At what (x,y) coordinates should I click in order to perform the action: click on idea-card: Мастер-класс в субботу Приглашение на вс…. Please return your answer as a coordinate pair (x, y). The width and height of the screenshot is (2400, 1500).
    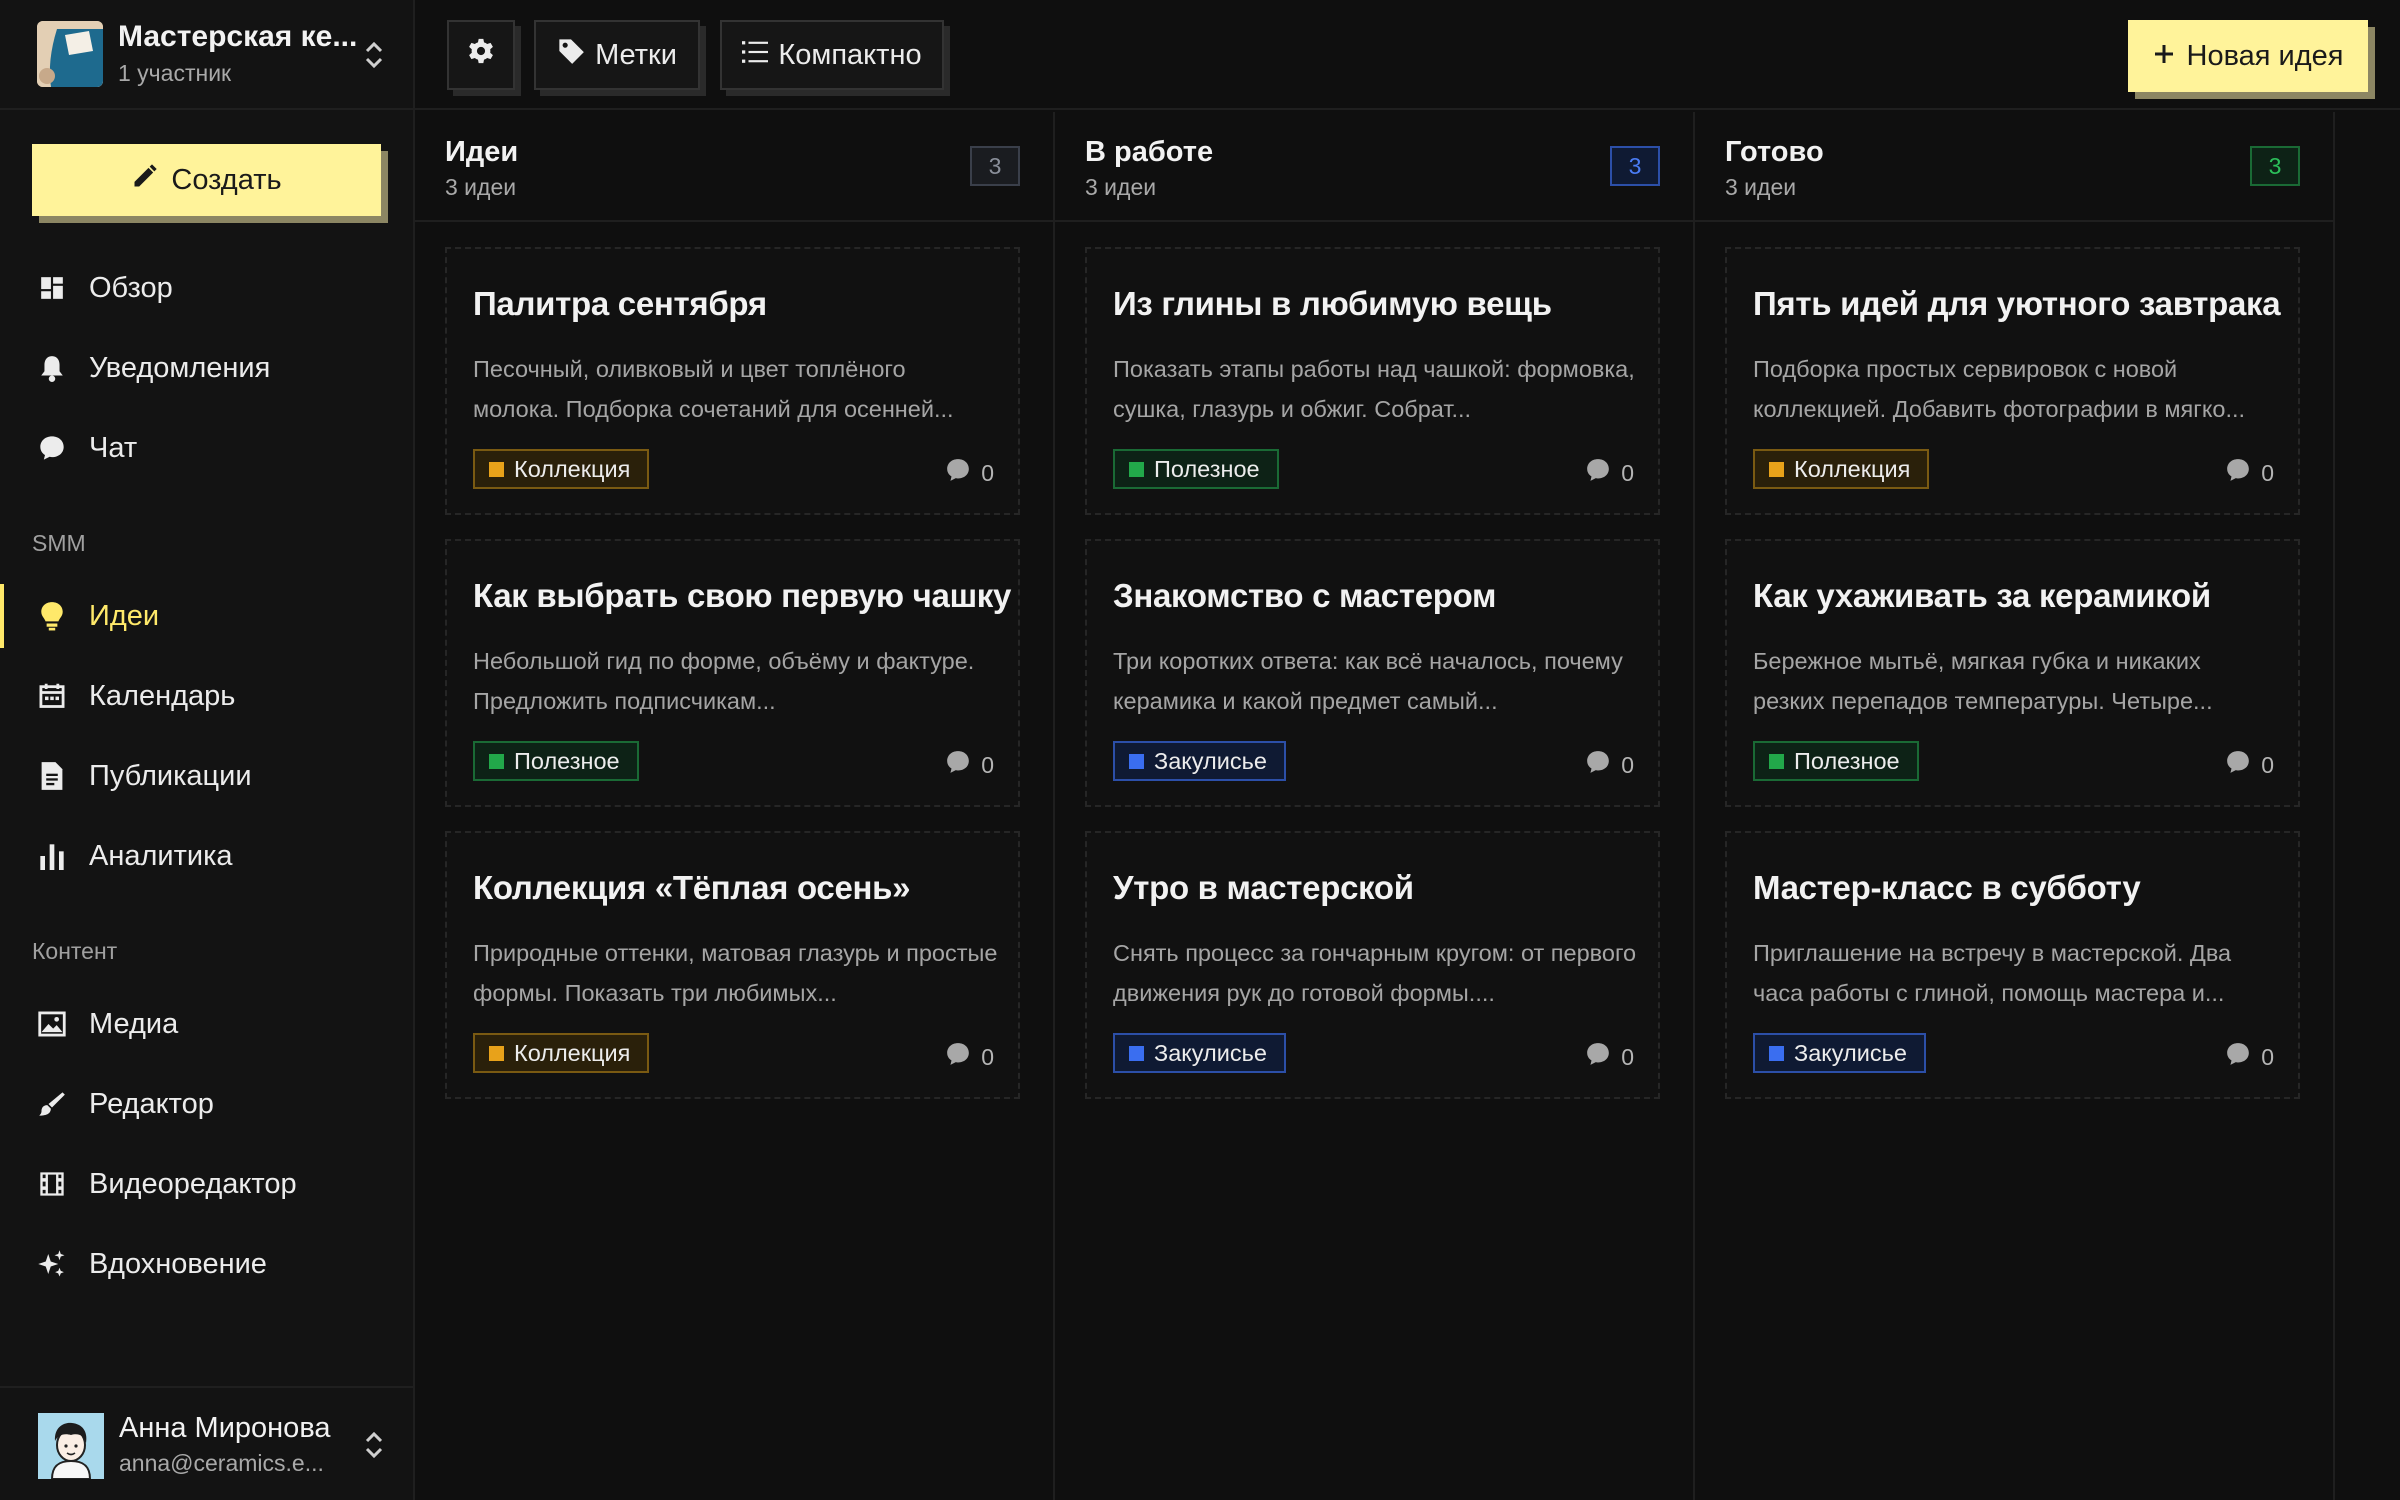
    Looking at the image, I should click on (2012, 965).